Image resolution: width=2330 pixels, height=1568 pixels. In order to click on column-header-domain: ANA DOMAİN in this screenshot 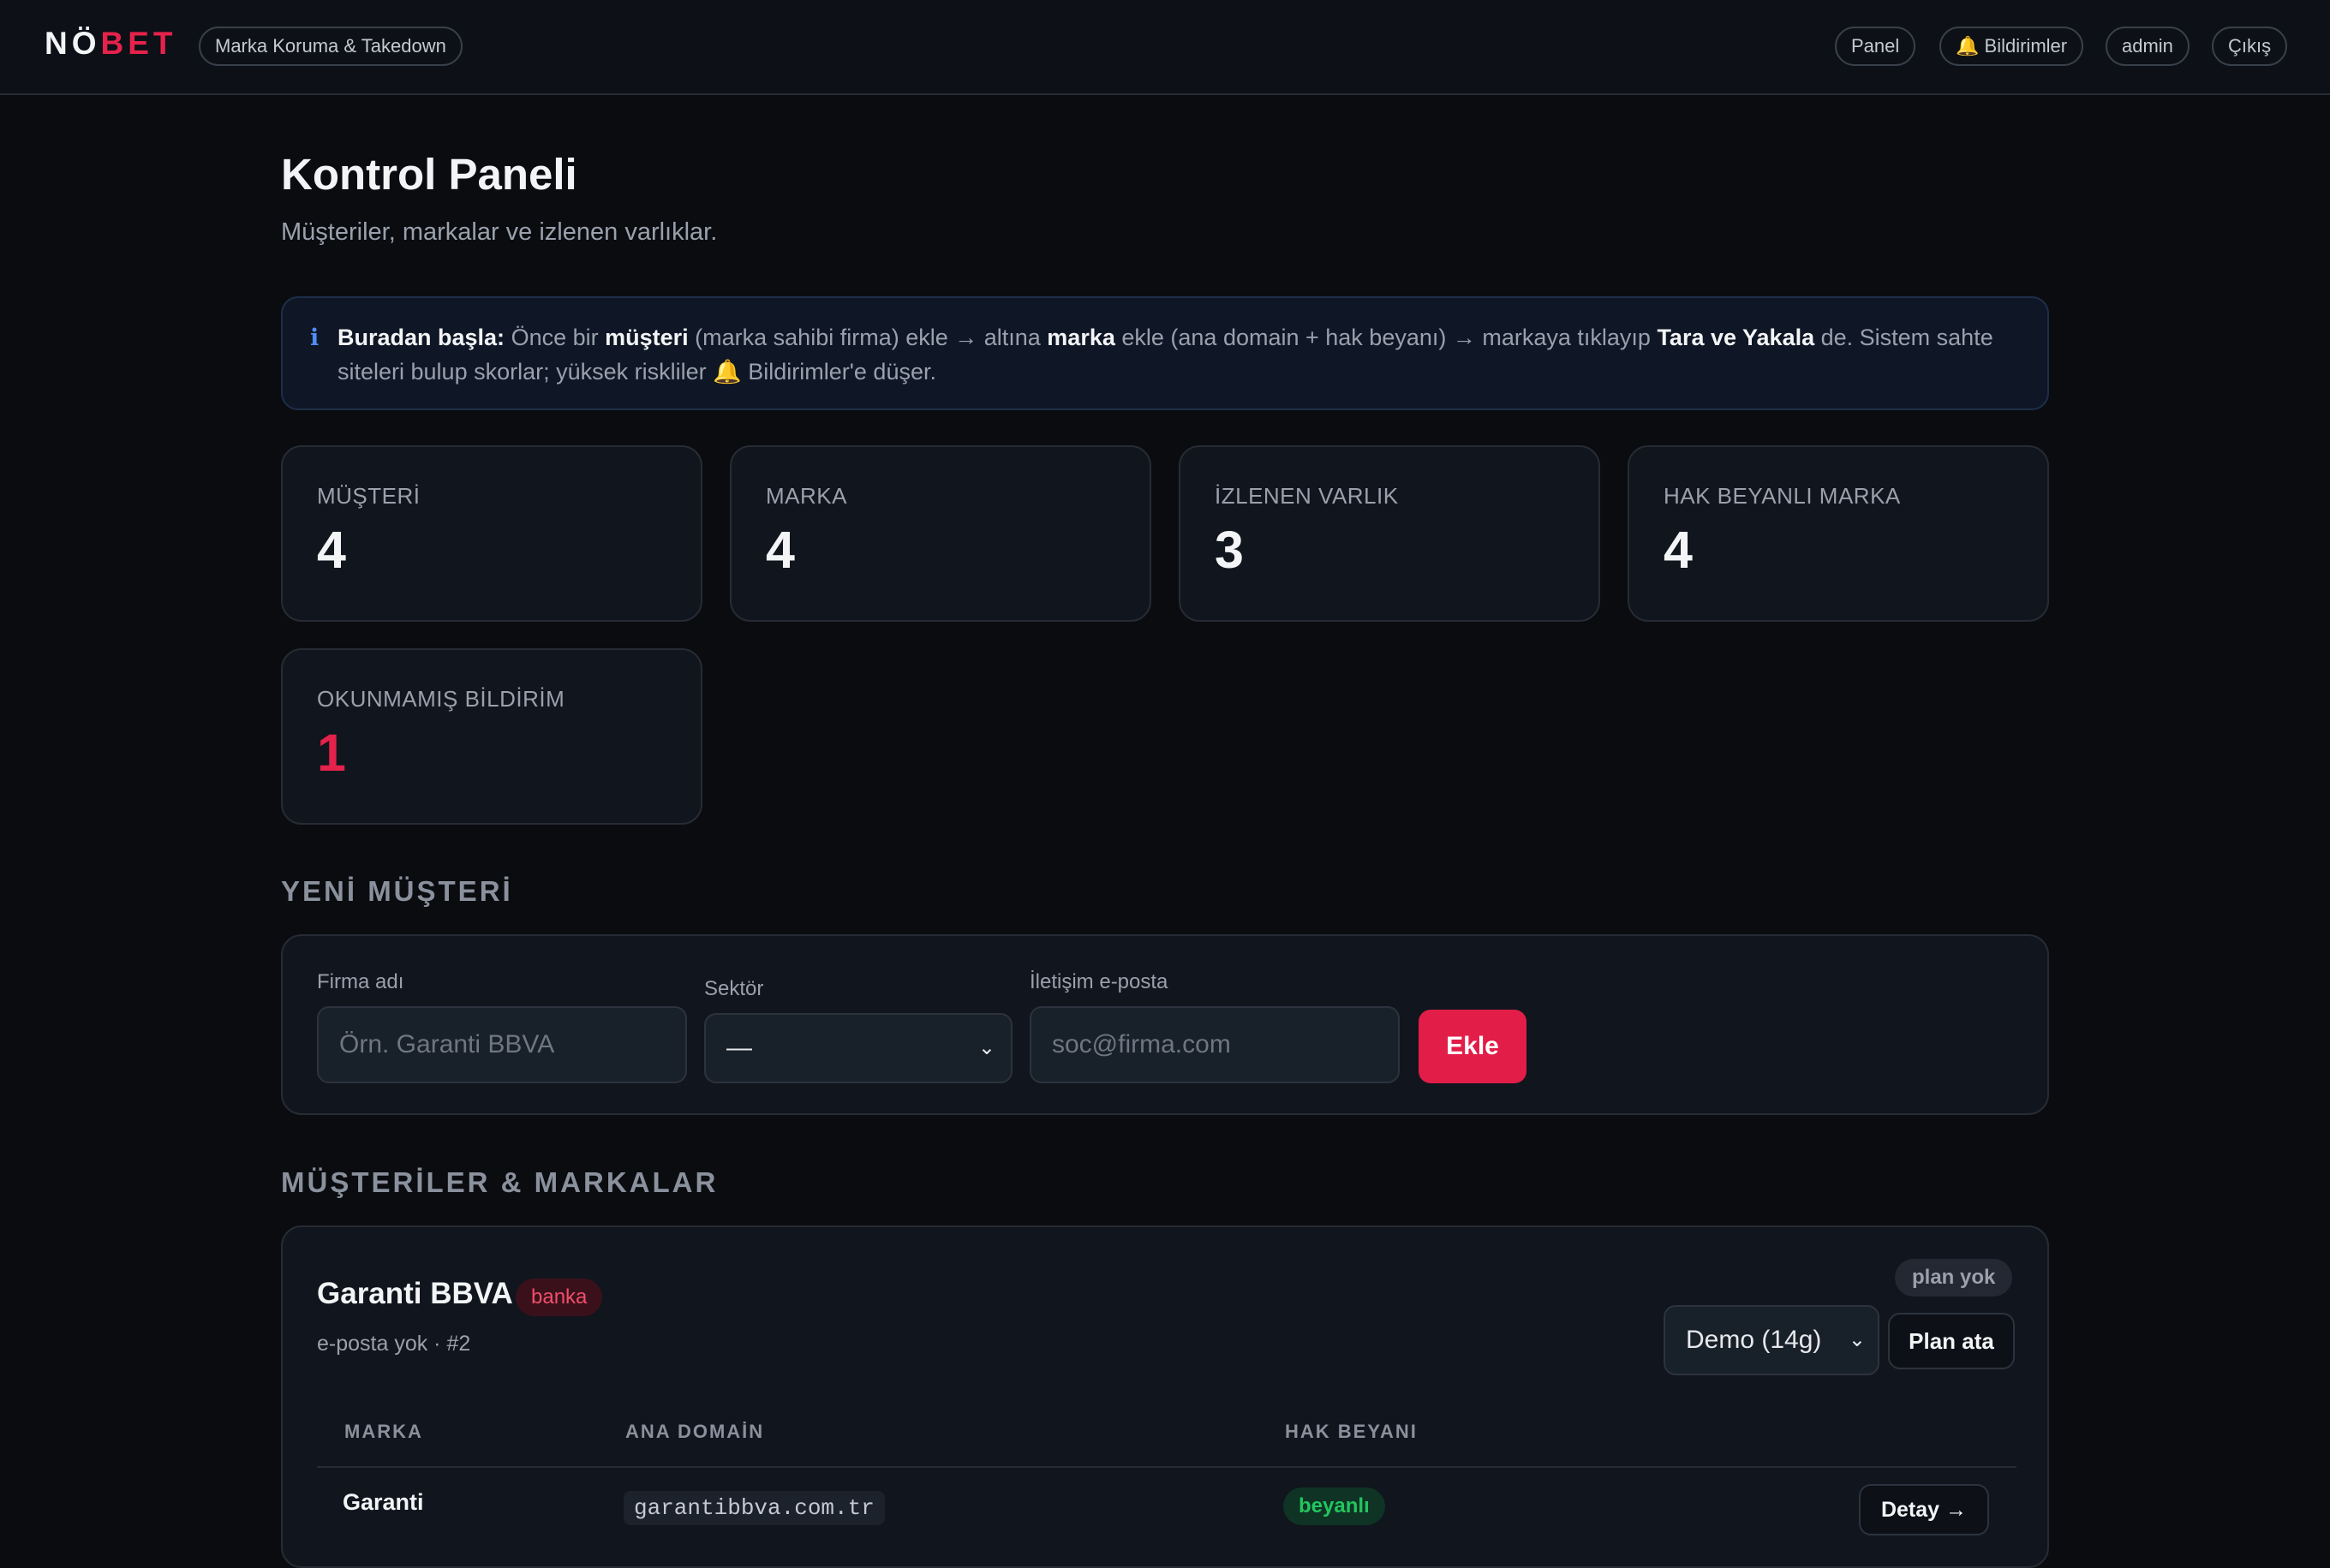, I will do `click(695, 1431)`.